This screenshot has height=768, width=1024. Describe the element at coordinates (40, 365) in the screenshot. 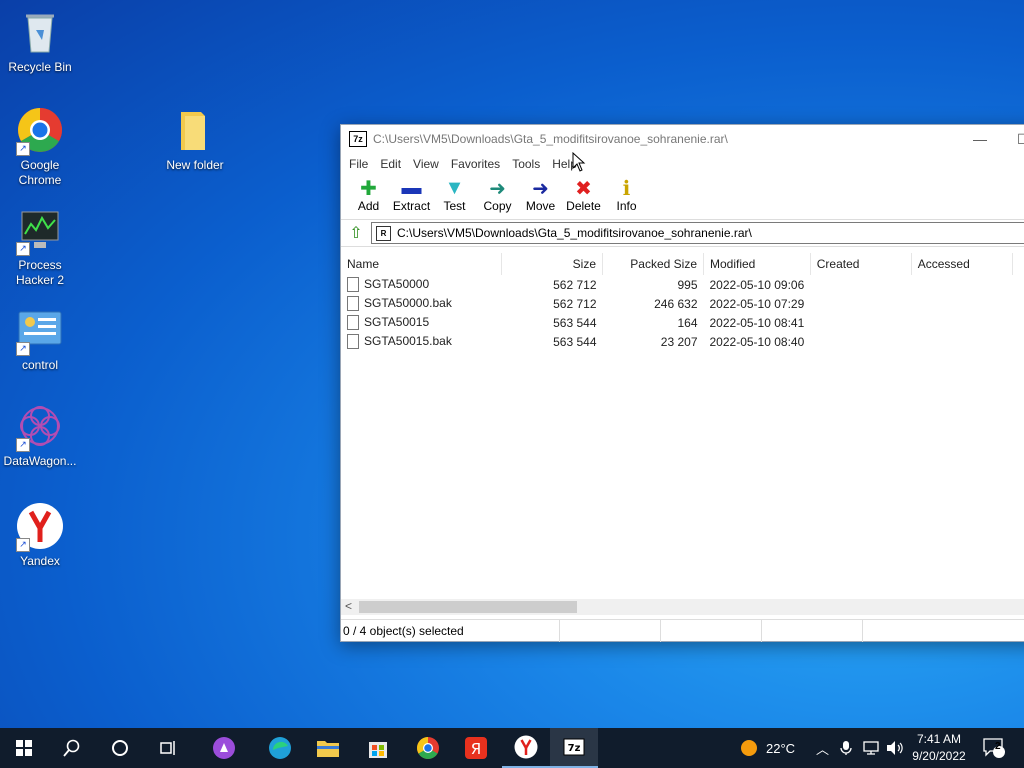

I see `desktop-icon-label: control` at that location.